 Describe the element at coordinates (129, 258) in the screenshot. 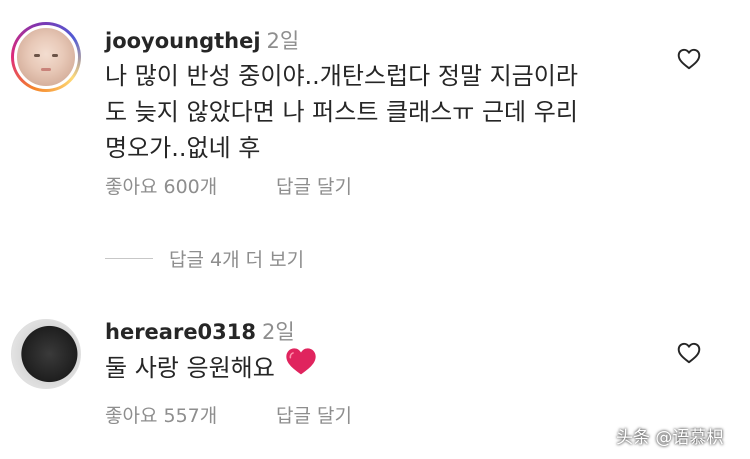

I see `replies-divider-line` at that location.